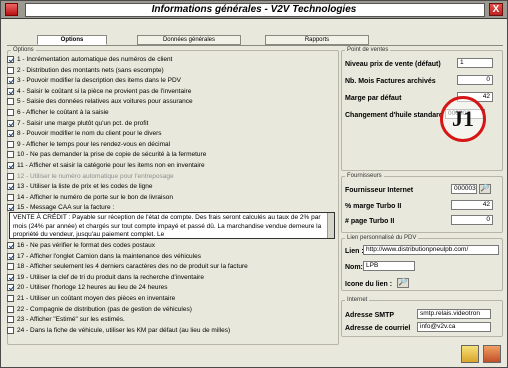 The width and height of the screenshot is (508, 368). What do you see at coordinates (373, 98) in the screenshot?
I see `marge-defaut-label: Marge par défaut` at bounding box center [373, 98].